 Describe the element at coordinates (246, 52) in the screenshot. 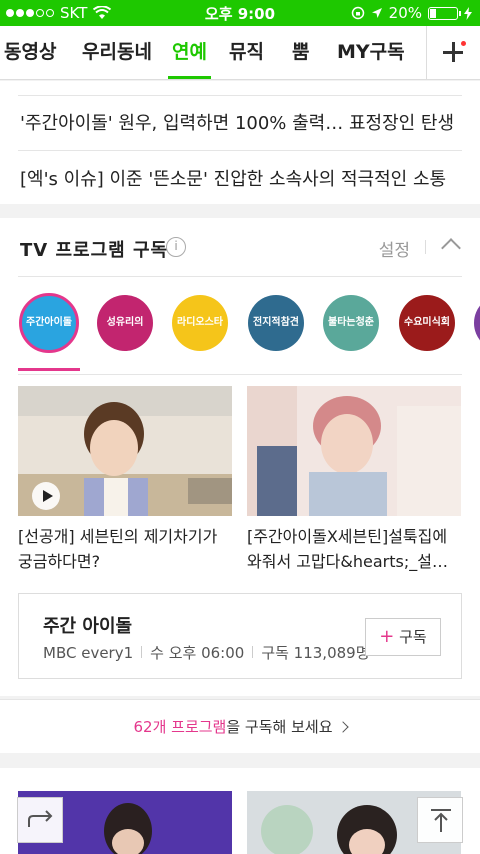

I see `tab-music: 뮤직` at that location.